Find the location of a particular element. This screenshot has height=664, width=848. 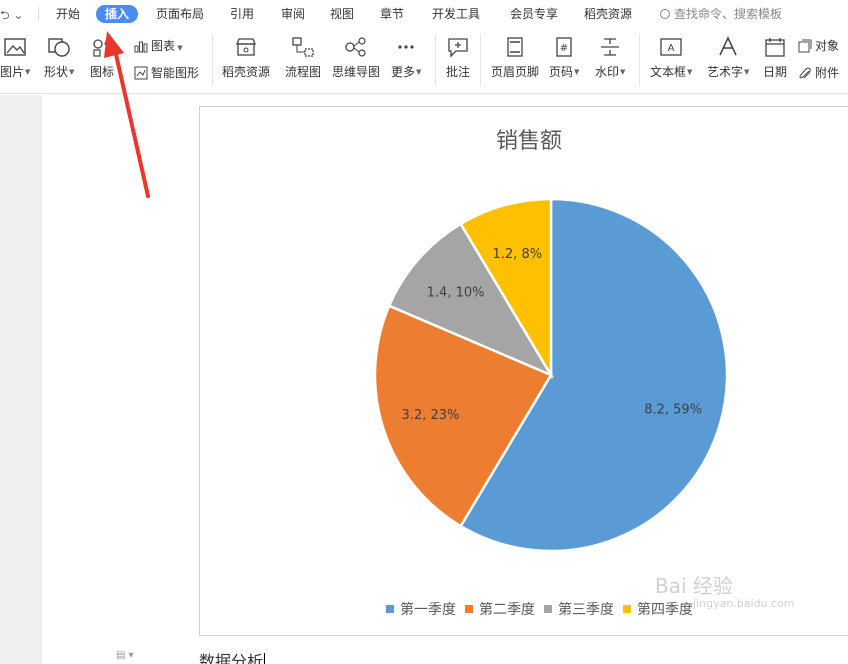

legend-label: 第二季度 is located at coordinates (507, 610).